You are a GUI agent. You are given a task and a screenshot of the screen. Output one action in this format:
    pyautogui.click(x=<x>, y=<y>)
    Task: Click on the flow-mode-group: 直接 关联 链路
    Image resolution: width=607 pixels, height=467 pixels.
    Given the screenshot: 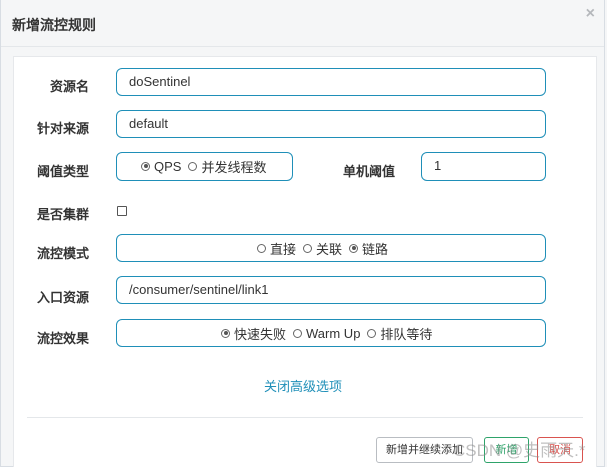 What is the action you would take?
    pyautogui.click(x=331, y=248)
    